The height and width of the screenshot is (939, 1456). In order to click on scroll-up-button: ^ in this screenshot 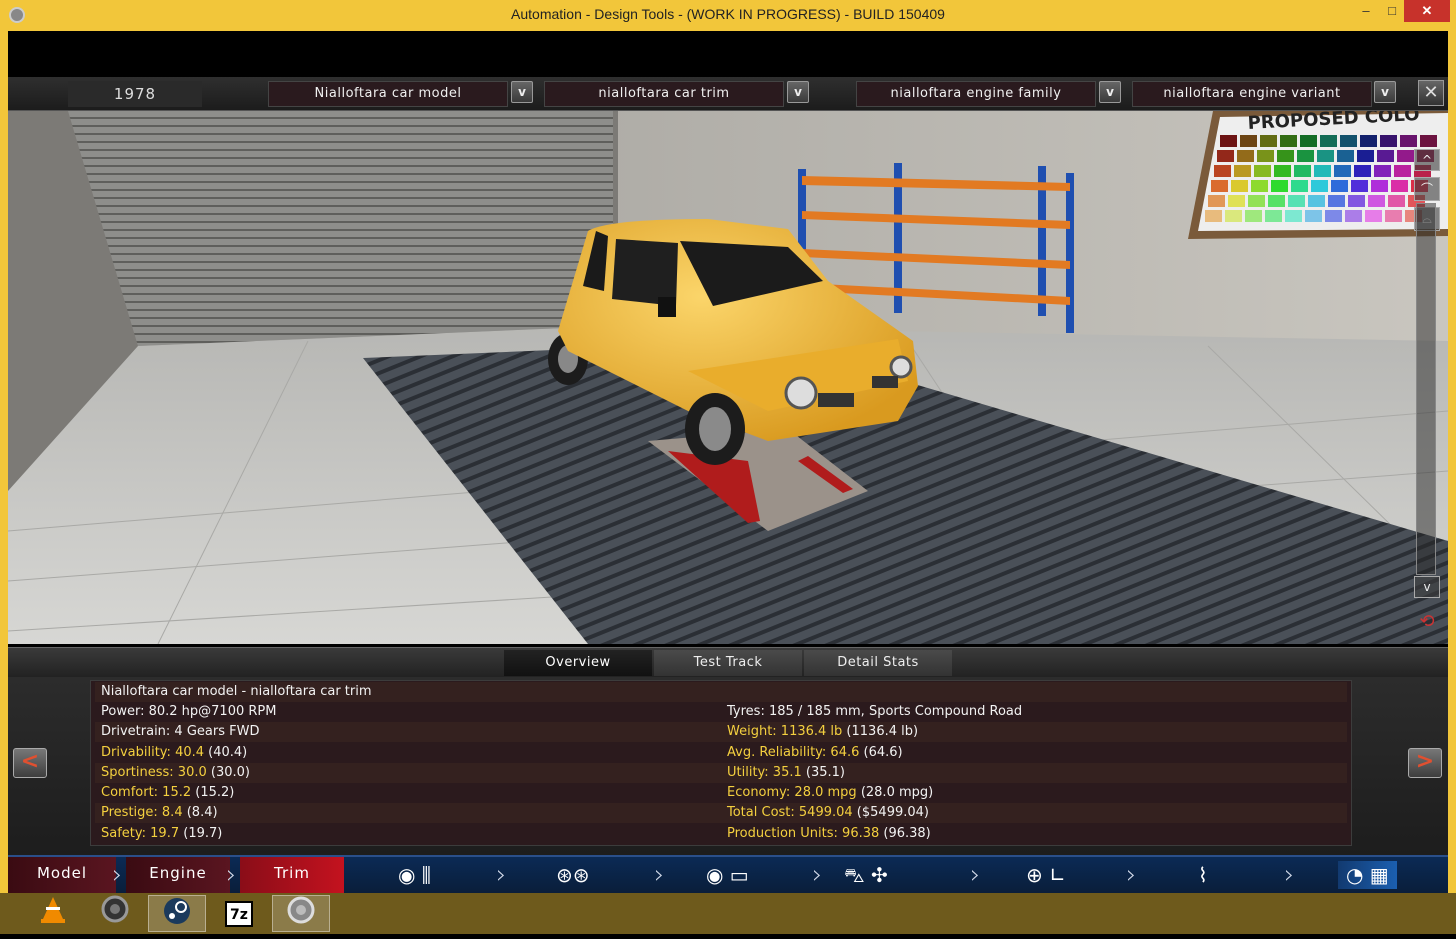, I will do `click(1427, 160)`.